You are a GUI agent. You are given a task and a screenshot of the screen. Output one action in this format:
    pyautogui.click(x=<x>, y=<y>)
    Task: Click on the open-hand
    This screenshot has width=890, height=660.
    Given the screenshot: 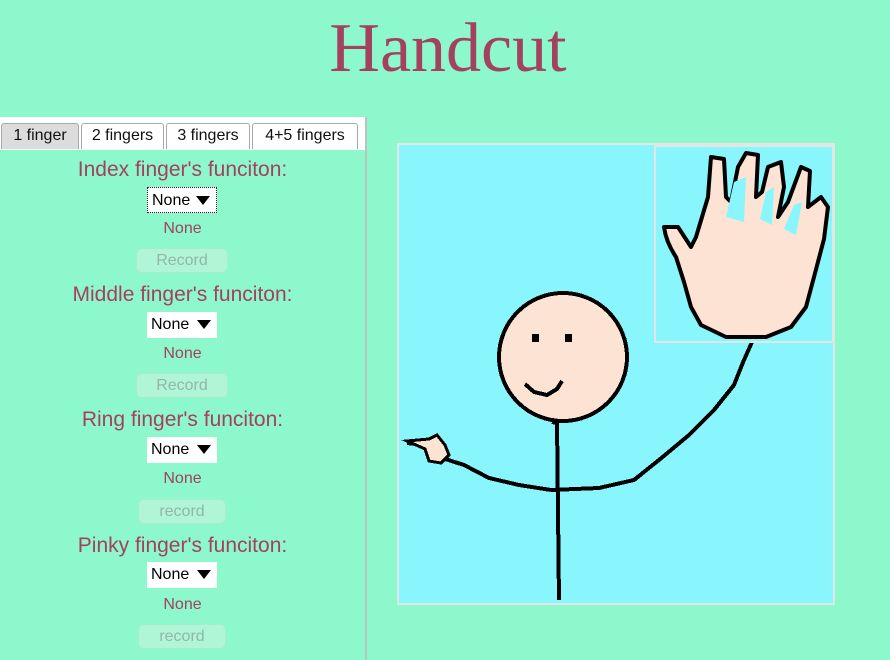 What is the action you would take?
    pyautogui.click(x=746, y=245)
    